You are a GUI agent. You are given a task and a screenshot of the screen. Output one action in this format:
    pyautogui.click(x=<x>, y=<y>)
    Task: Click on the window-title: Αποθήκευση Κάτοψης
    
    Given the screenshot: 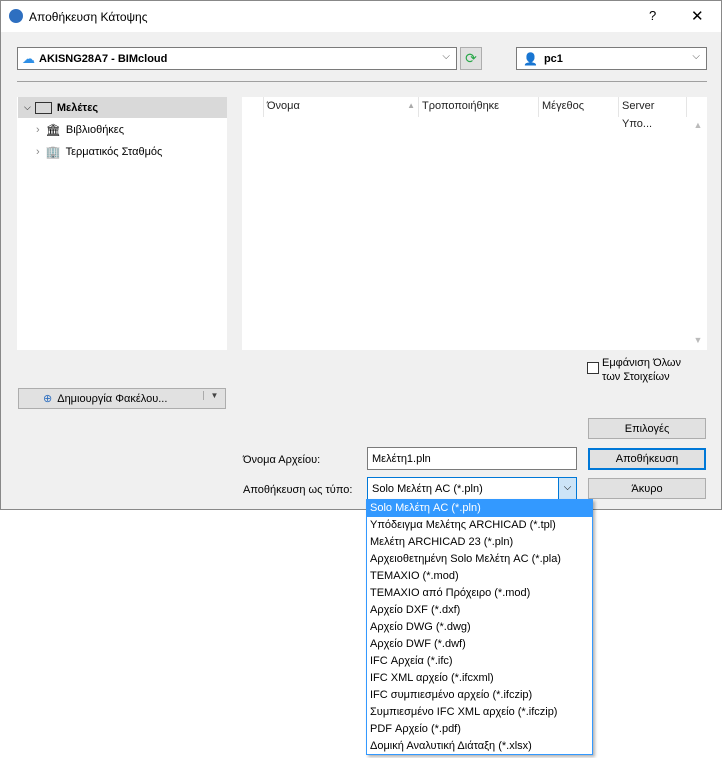 What is the action you would take?
    pyautogui.click(x=88, y=17)
    